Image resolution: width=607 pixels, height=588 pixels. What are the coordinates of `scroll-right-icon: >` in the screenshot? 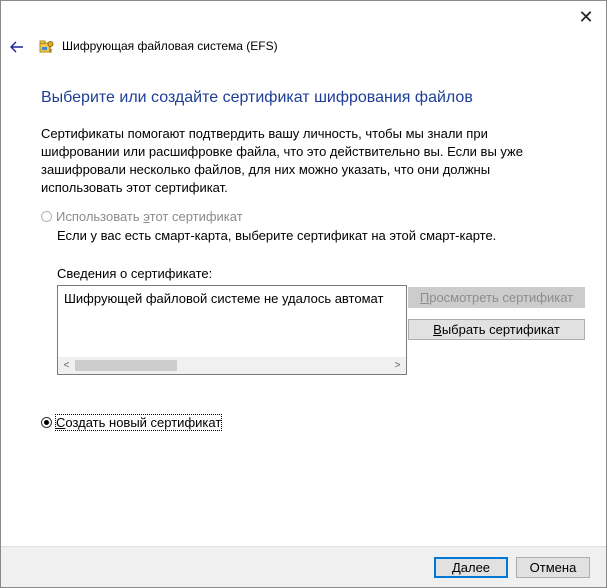 It's located at (397, 365).